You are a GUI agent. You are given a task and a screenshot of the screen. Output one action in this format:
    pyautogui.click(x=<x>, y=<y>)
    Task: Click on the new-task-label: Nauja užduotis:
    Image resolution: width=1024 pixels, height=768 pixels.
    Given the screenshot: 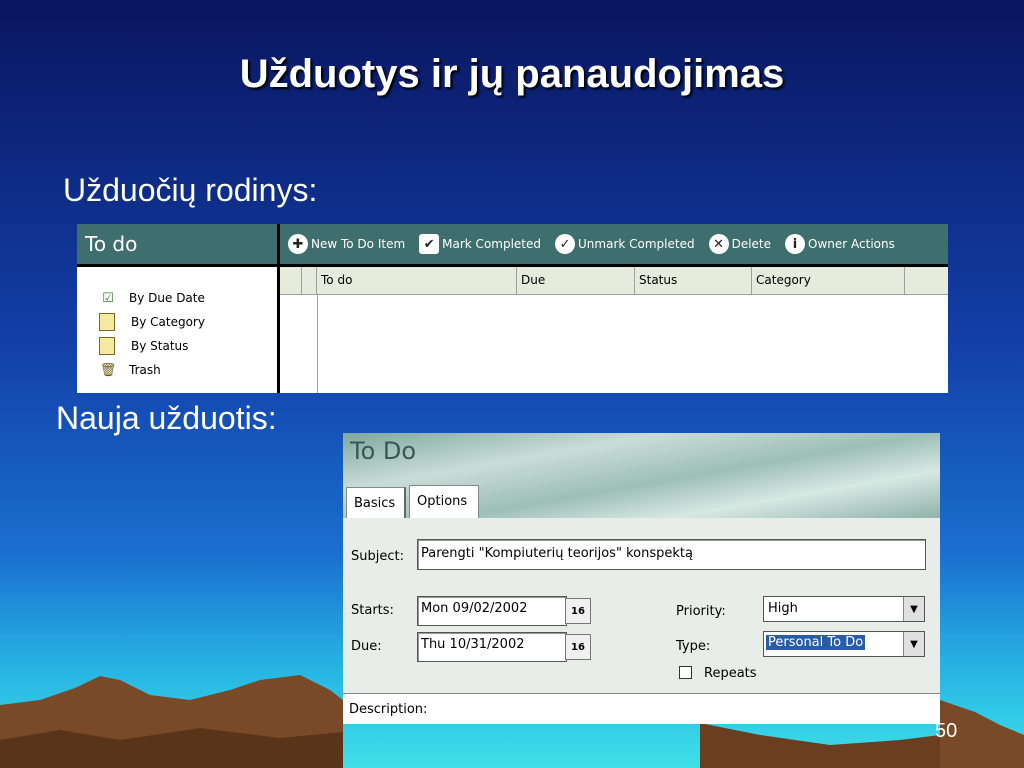 What is the action you would take?
    pyautogui.click(x=166, y=418)
    